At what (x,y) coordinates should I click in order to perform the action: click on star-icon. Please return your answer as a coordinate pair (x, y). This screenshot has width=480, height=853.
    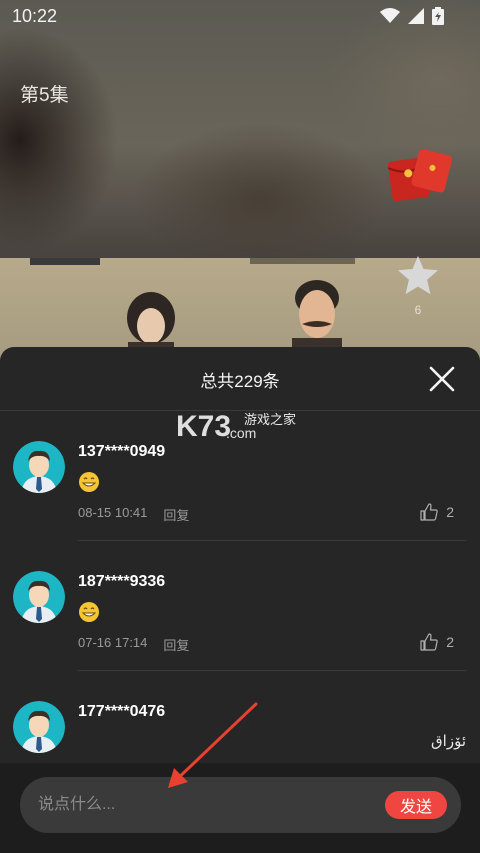
    Looking at the image, I should click on (418, 275).